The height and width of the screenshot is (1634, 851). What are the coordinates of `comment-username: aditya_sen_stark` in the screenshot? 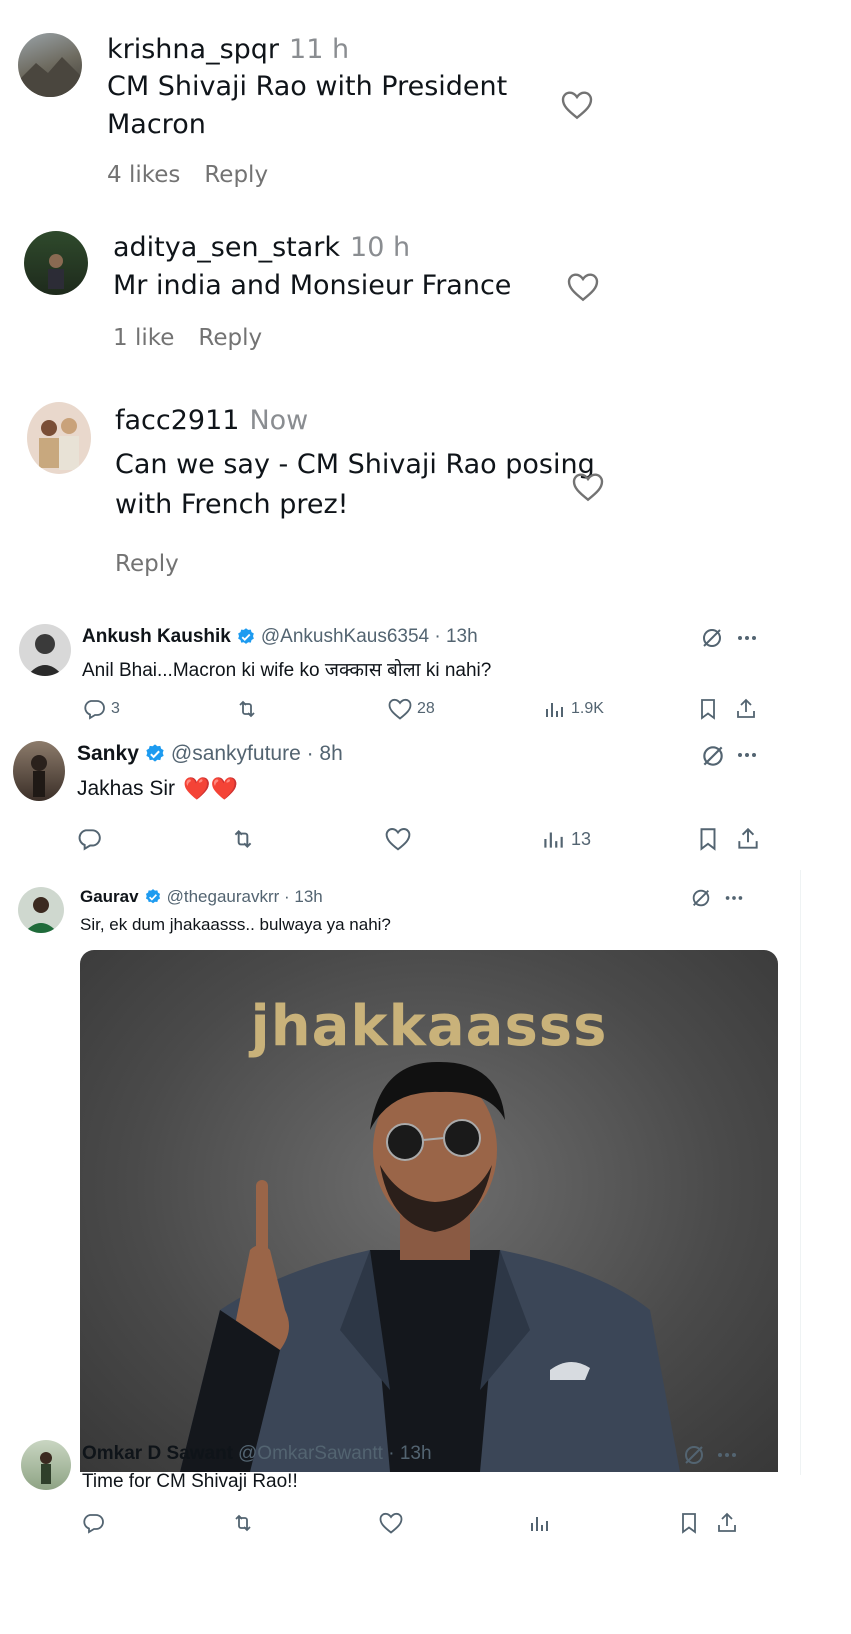 It's located at (226, 247).